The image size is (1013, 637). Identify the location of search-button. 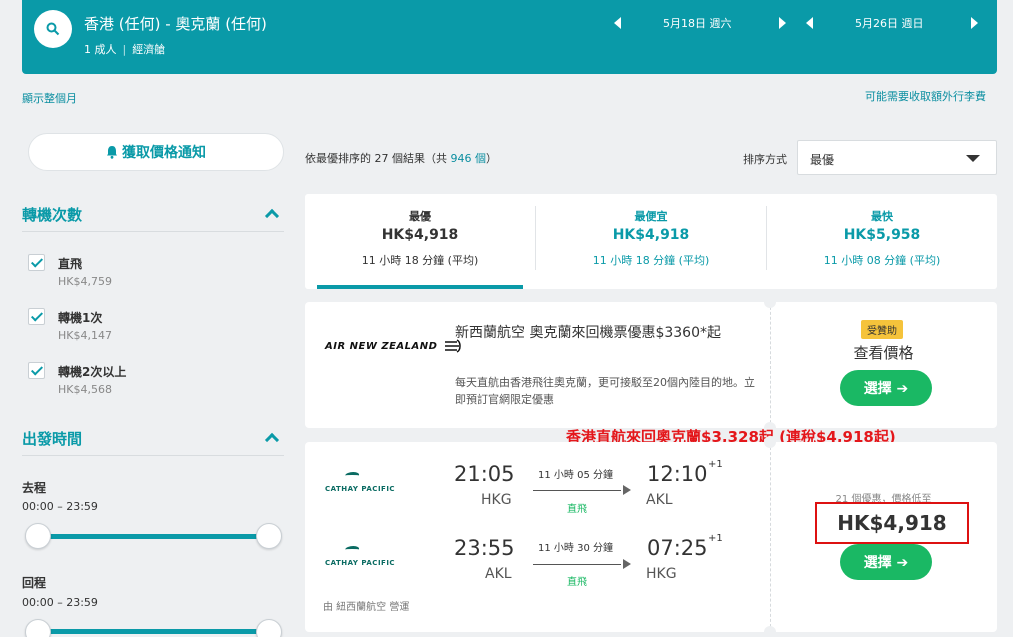
(53, 29).